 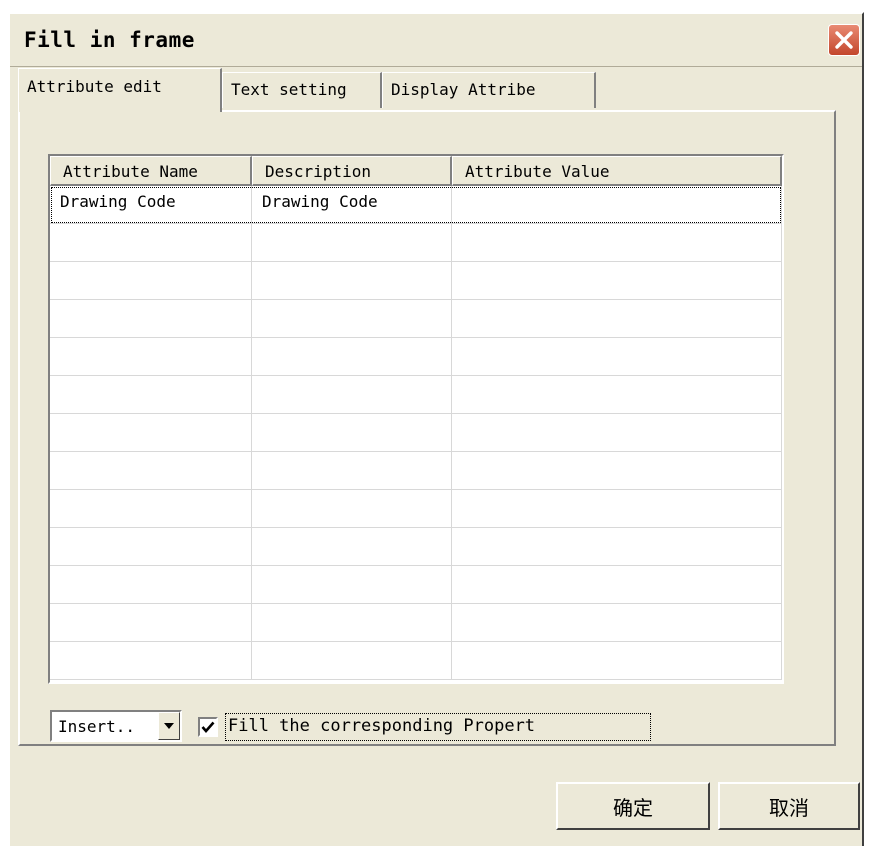 I want to click on column-header-attribute-name: Attribute Name, so click(x=151, y=171).